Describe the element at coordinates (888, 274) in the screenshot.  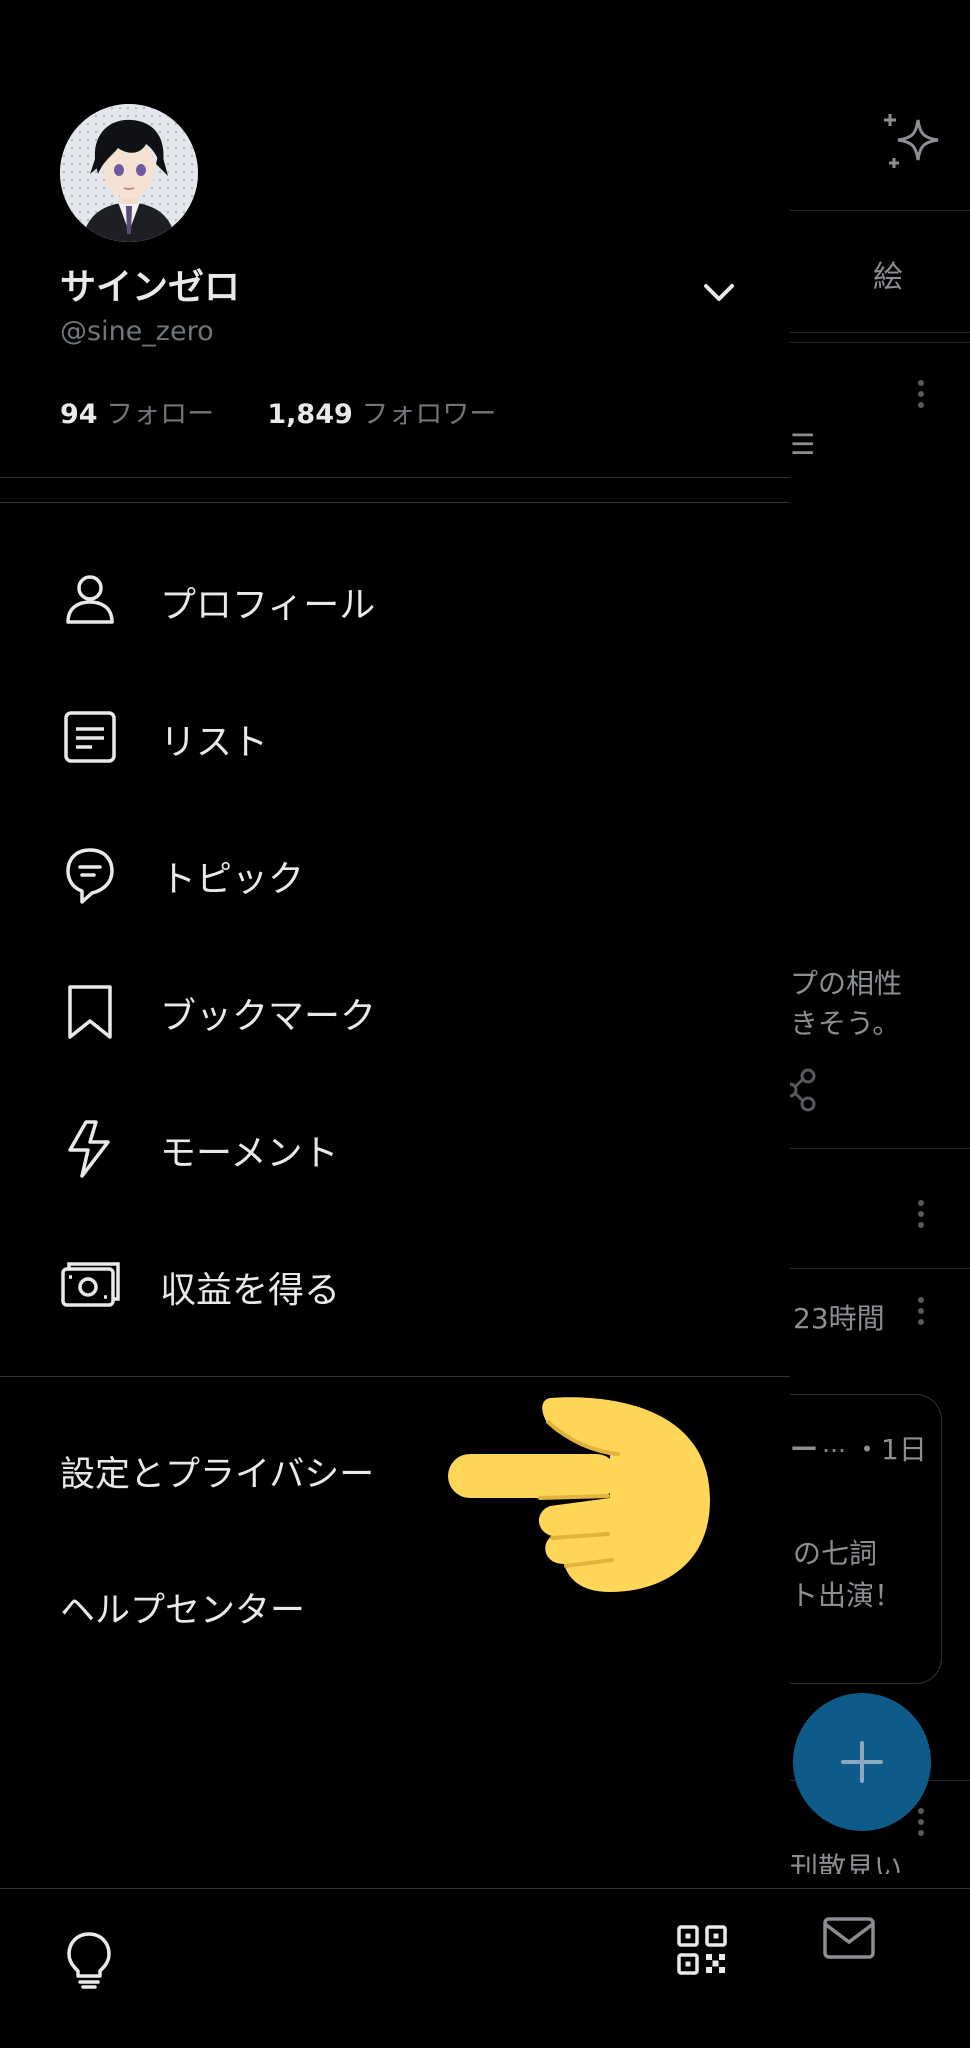
I see `tab-label: 絵` at that location.